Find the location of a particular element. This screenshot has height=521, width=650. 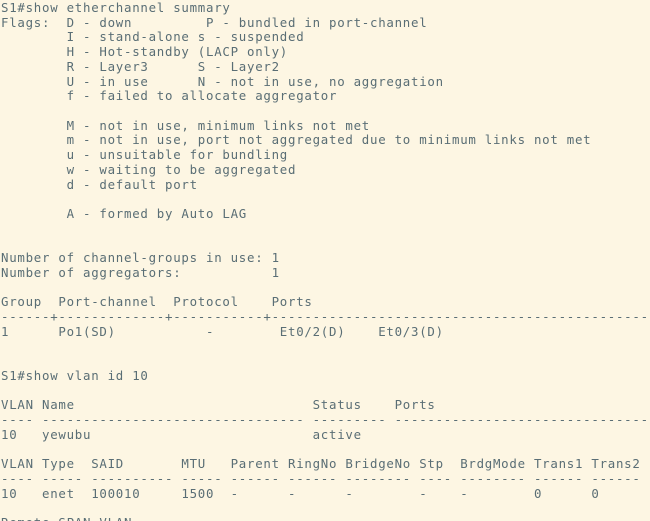

terminal-line: Group Port-channel Protocol Ports is located at coordinates (157, 302).